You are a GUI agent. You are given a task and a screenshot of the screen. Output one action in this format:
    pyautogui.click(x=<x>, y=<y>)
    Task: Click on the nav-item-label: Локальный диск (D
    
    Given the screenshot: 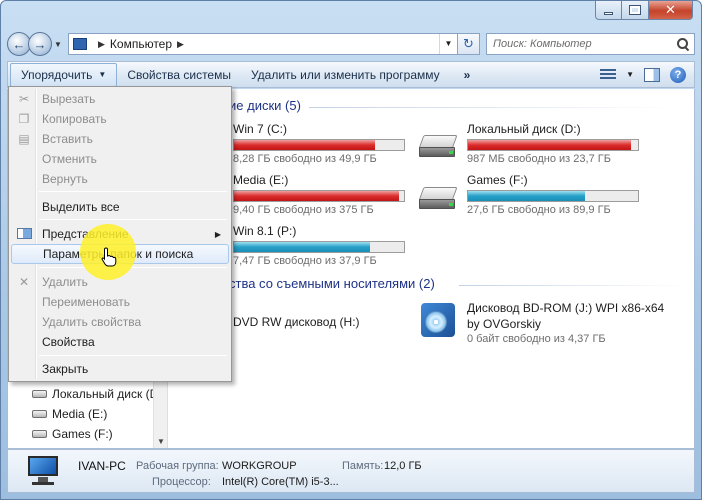 What is the action you would take?
    pyautogui.click(x=105, y=394)
    